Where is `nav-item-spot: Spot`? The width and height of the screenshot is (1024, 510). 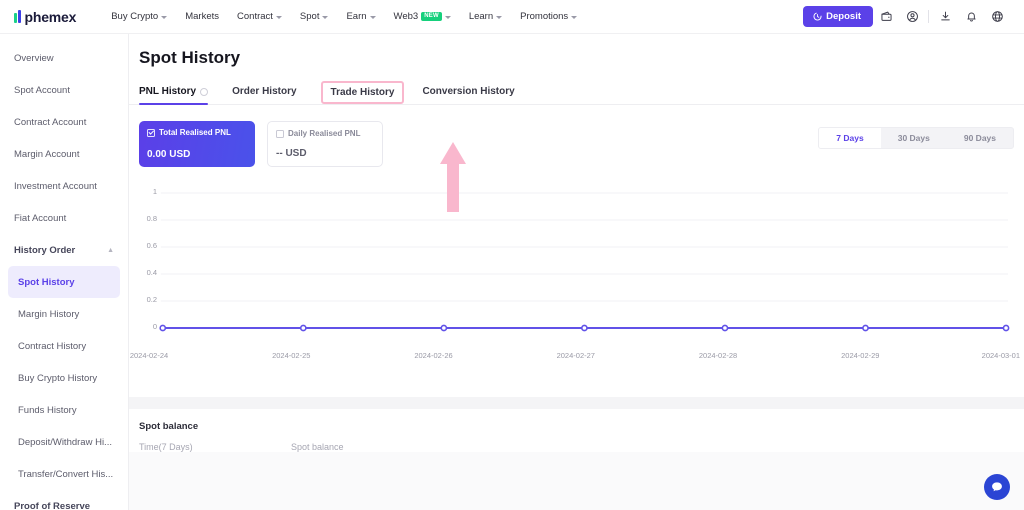 nav-item-spot: Spot is located at coordinates (314, 16).